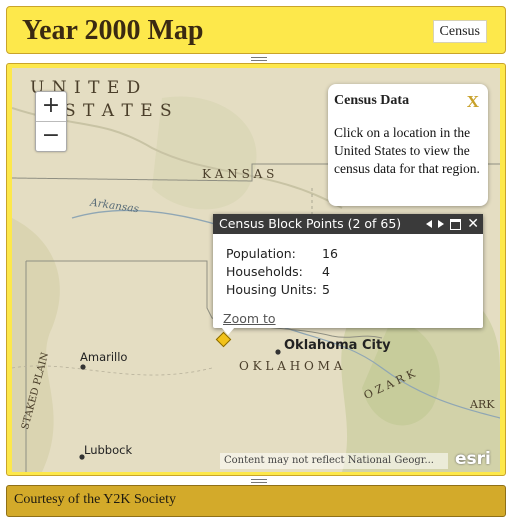 Image resolution: width=514 pixels, height=523 pixels. Describe the element at coordinates (310, 223) in the screenshot. I see `popup-title: Census Block Points (2 of 65)` at that location.